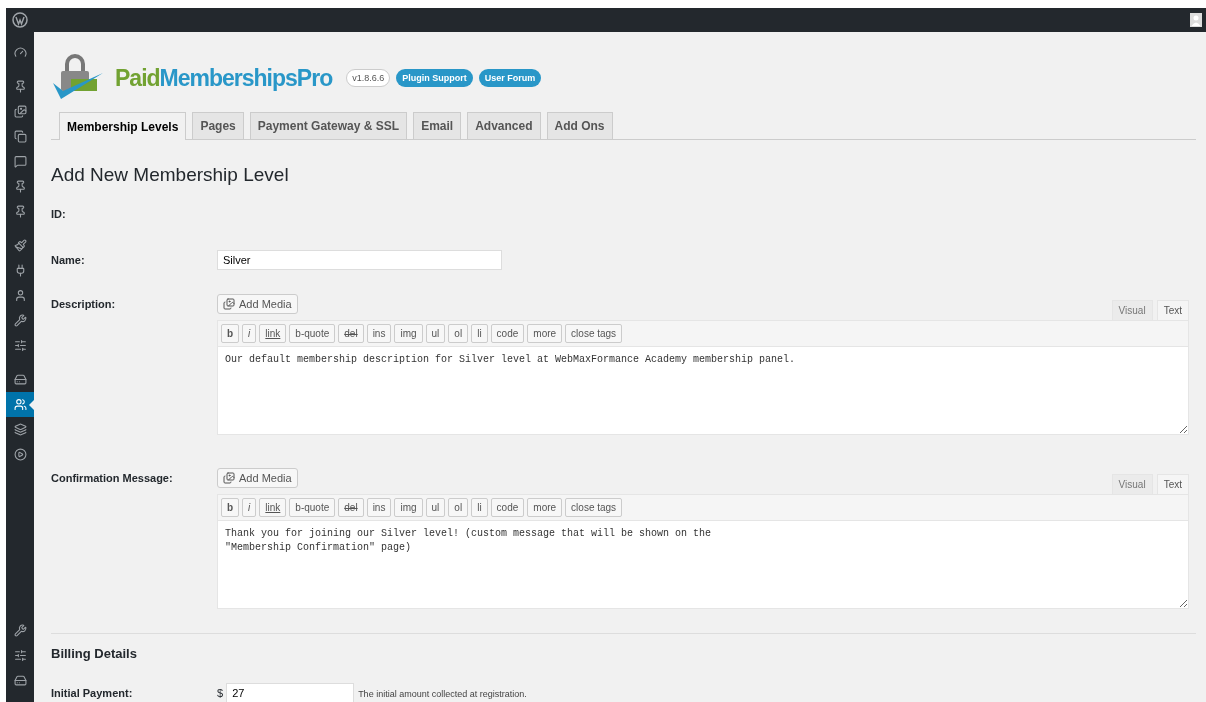 This screenshot has height=702, width=1206. Describe the element at coordinates (328, 125) in the screenshot. I see `settings-tab: Payment Gateway & SSL` at that location.